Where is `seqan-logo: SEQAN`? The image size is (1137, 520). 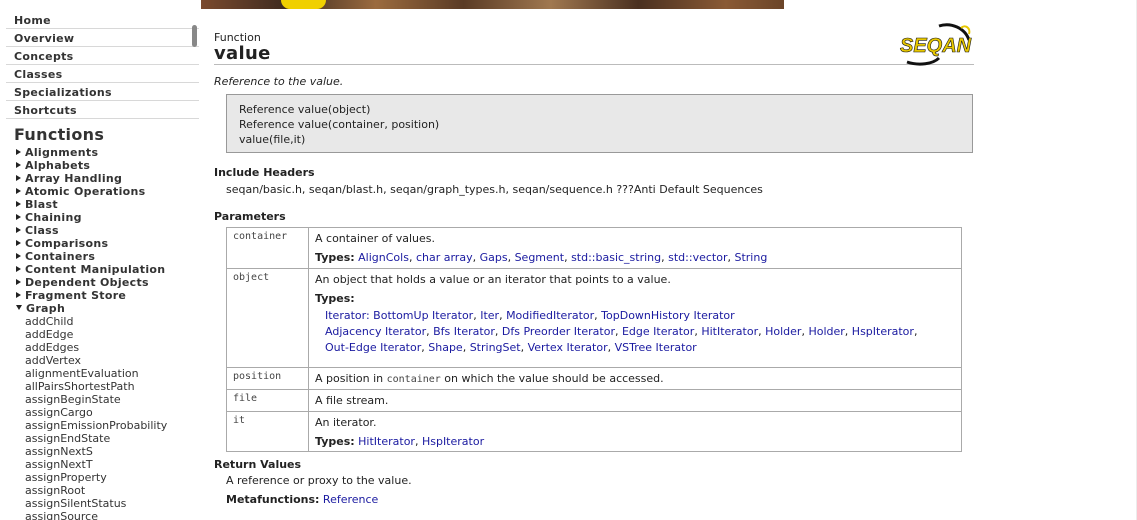 seqan-logo: SEQAN is located at coordinates (936, 44).